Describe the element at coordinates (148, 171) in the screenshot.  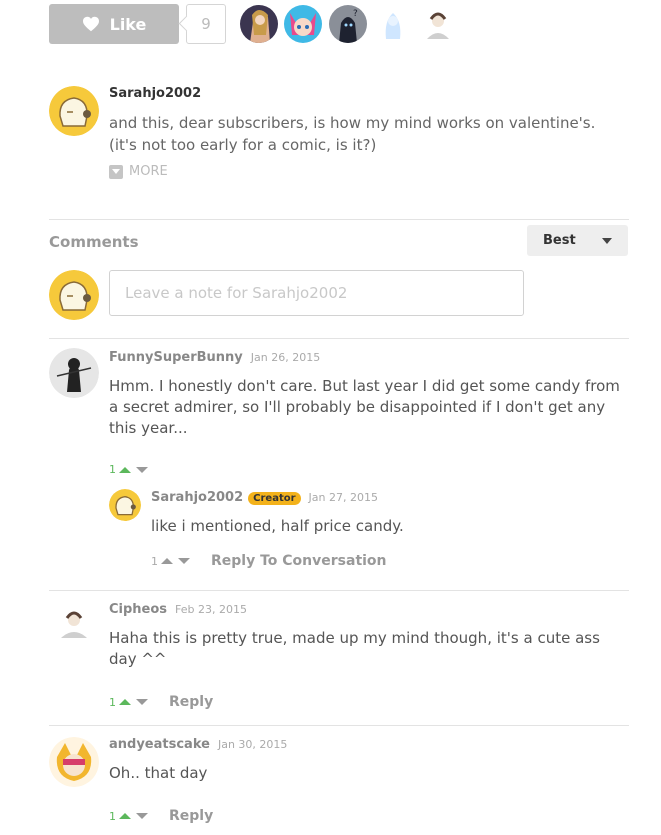
I see `more-label: MORE` at that location.